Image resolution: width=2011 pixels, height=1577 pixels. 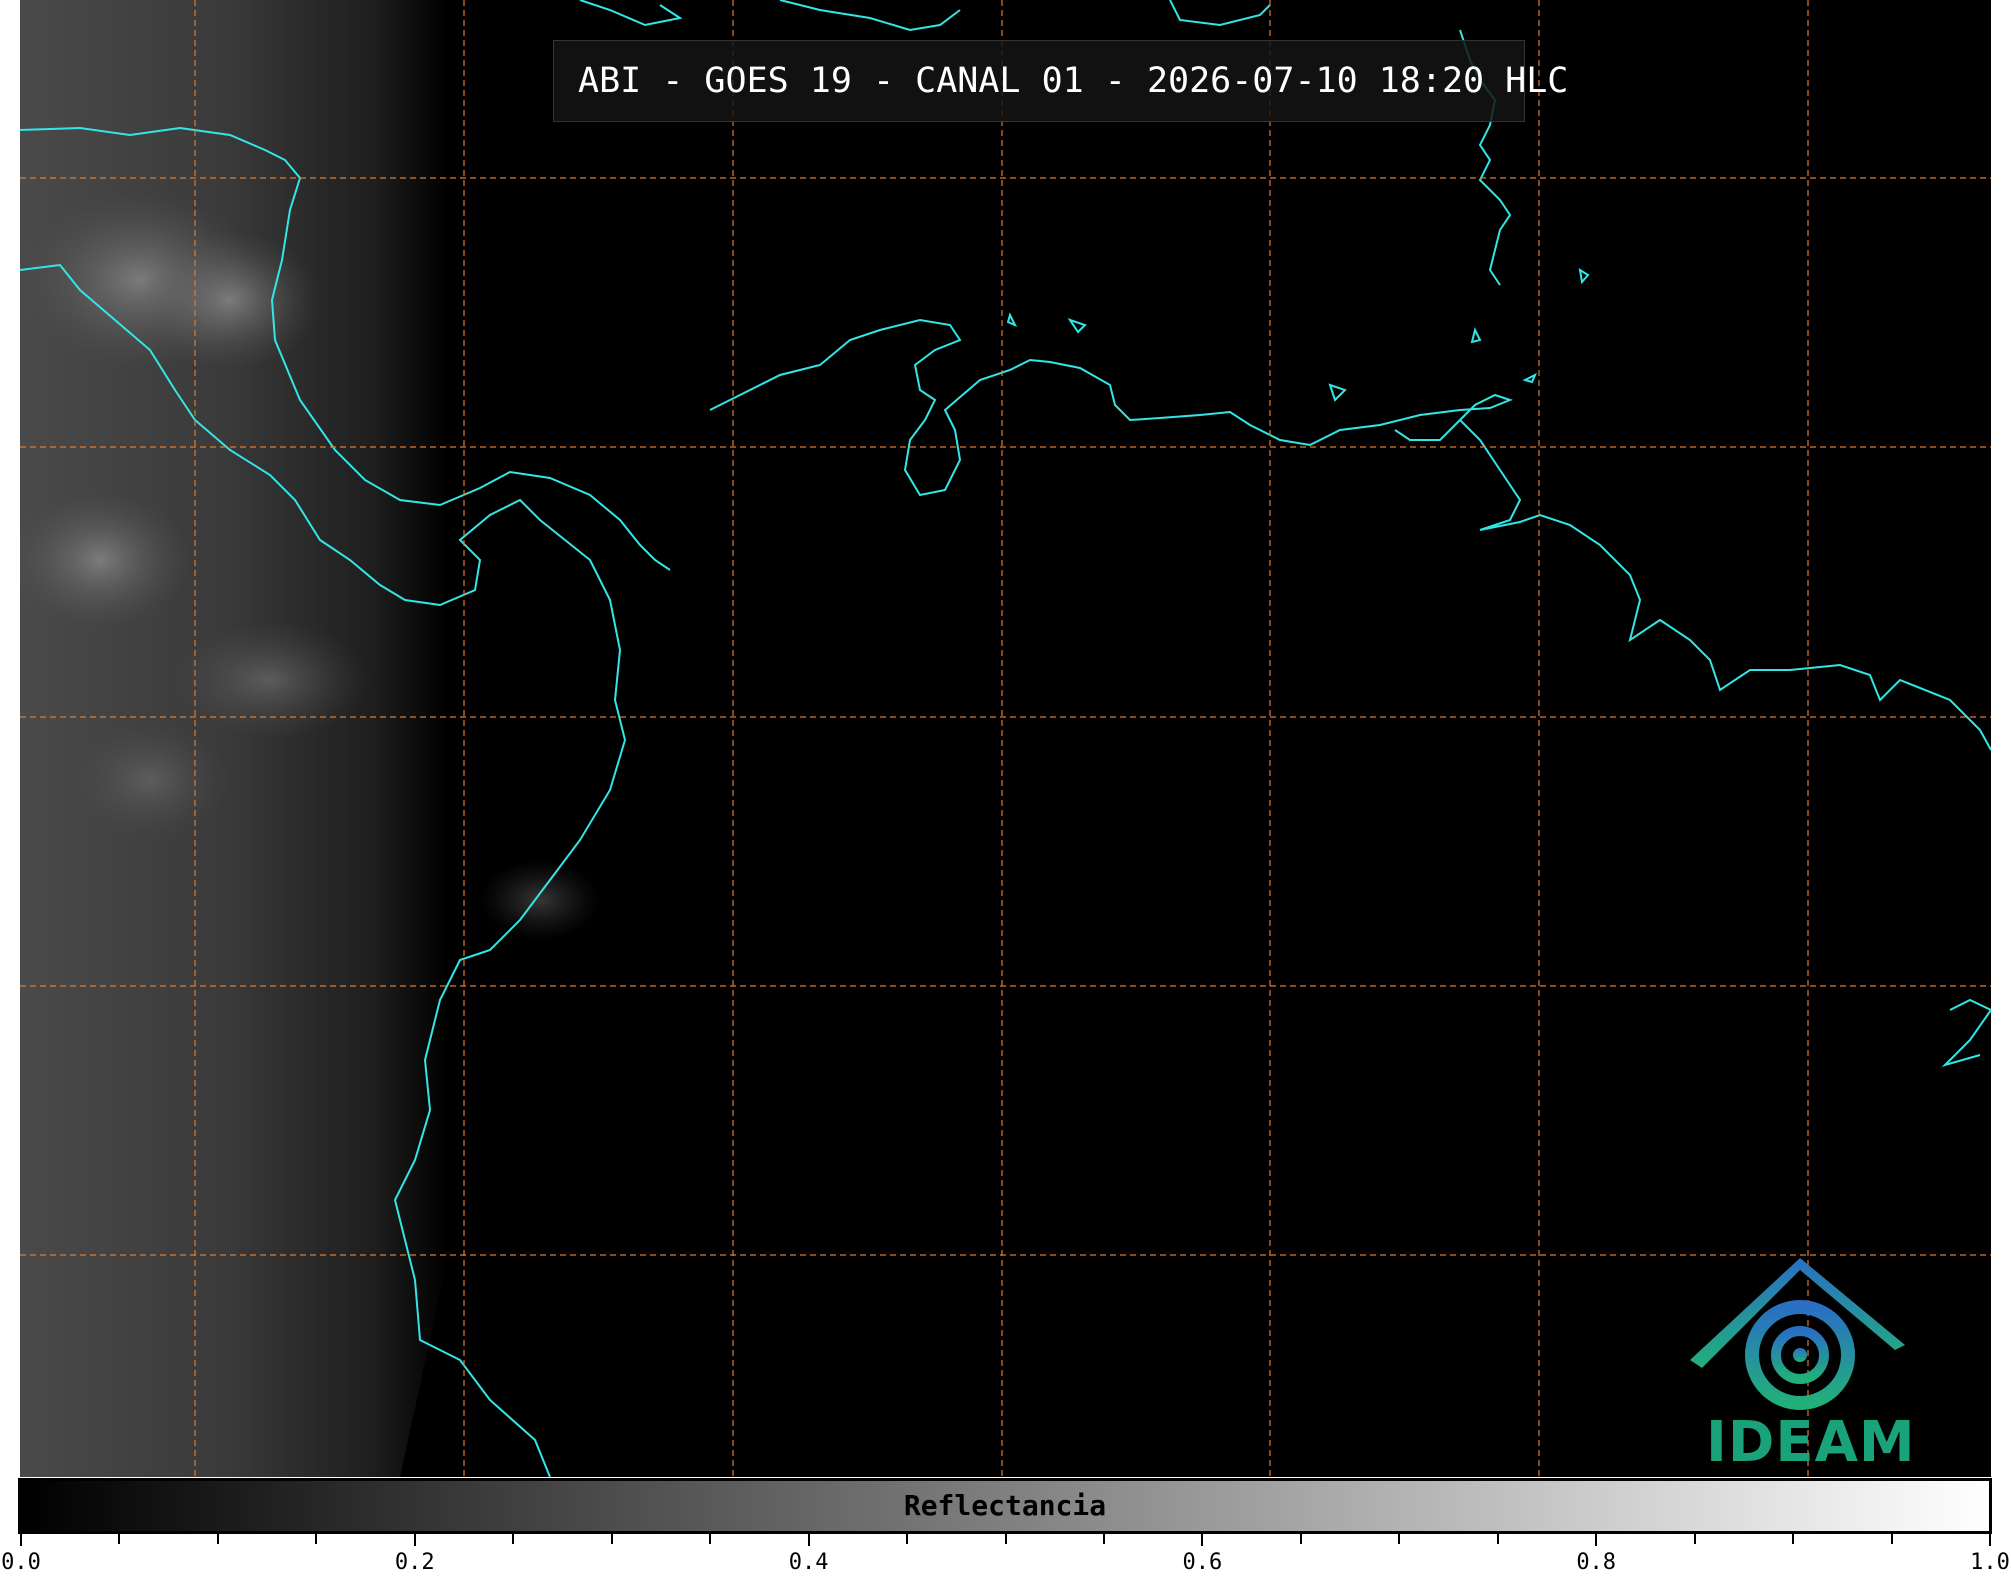 I want to click on colorbar-tick-label: 0.2, so click(x=414, y=1562).